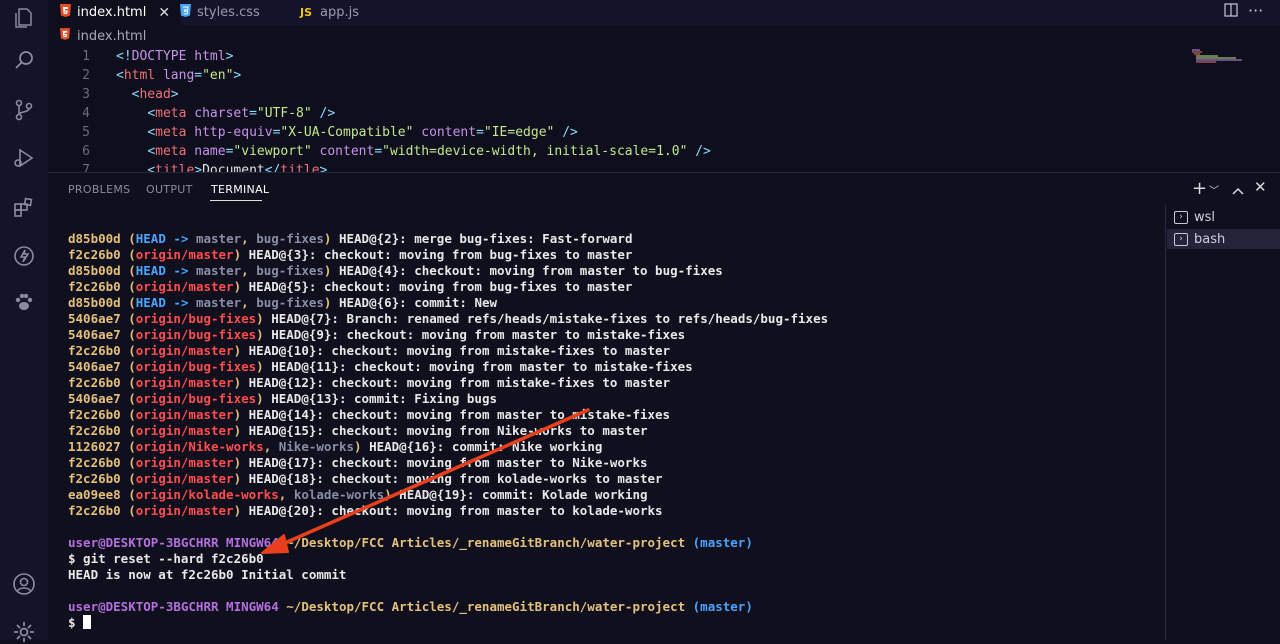  I want to click on line-number: 2, so click(86, 75).